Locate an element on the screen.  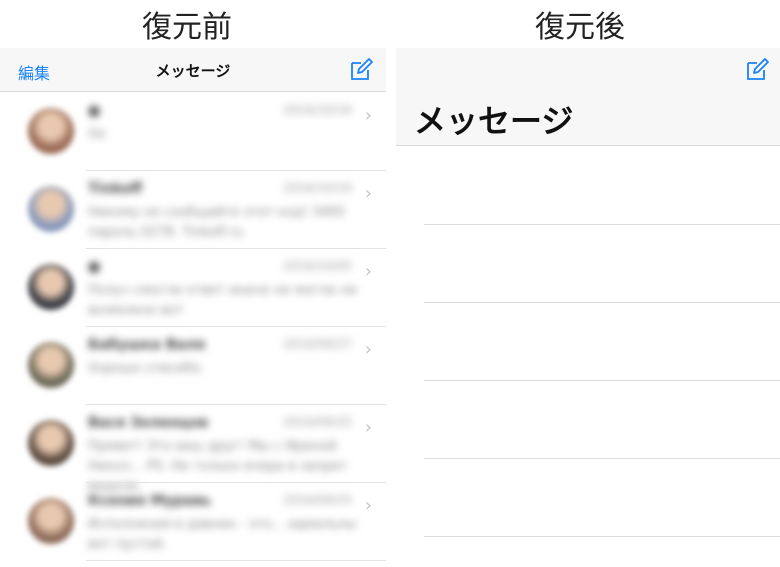
message-date: 2016/09/27 is located at coordinates (317, 344).